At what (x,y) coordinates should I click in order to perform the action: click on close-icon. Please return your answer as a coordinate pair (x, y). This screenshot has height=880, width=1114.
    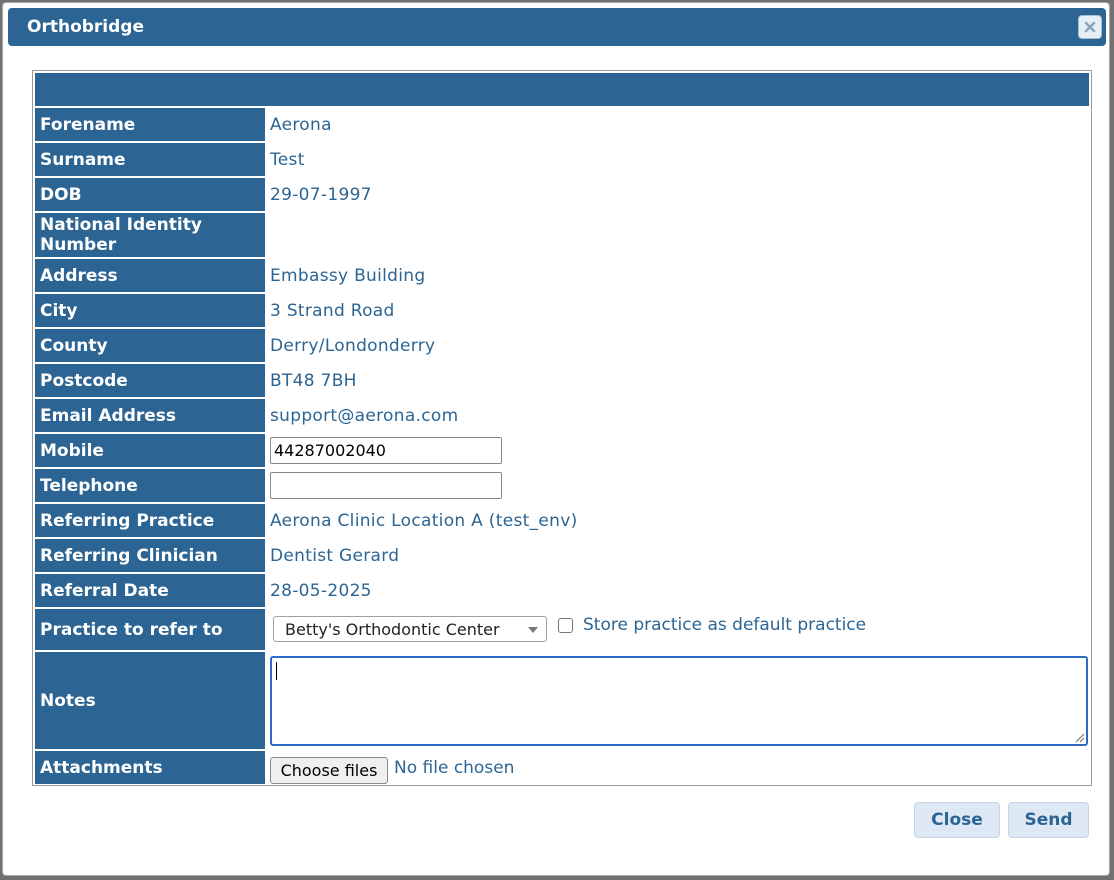
    Looking at the image, I should click on (1090, 27).